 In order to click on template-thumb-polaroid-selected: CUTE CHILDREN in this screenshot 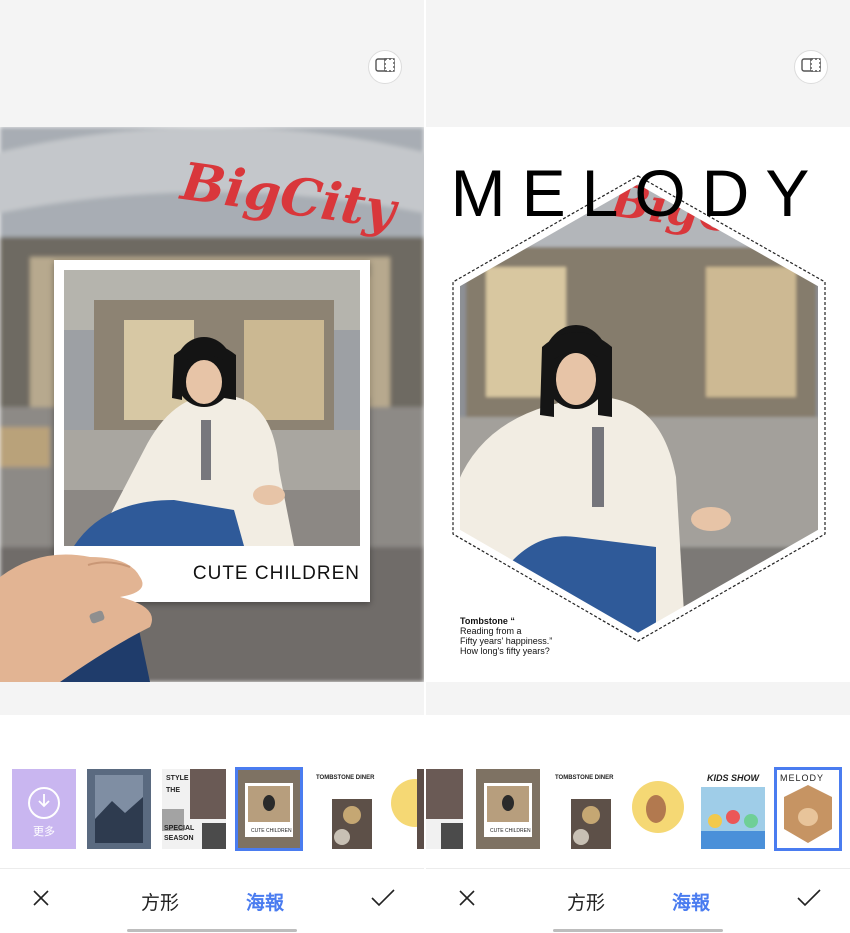, I will do `click(269, 809)`.